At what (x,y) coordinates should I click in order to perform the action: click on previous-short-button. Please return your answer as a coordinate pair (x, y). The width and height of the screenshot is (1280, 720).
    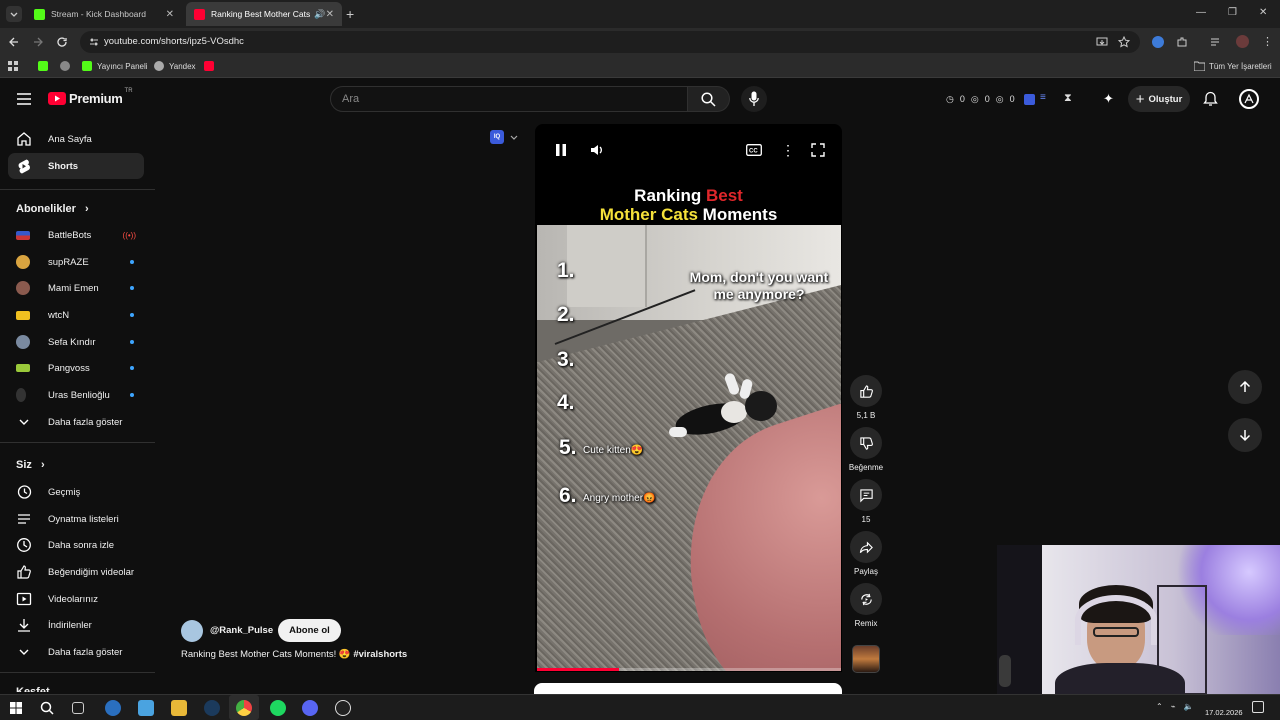
    Looking at the image, I should click on (1245, 387).